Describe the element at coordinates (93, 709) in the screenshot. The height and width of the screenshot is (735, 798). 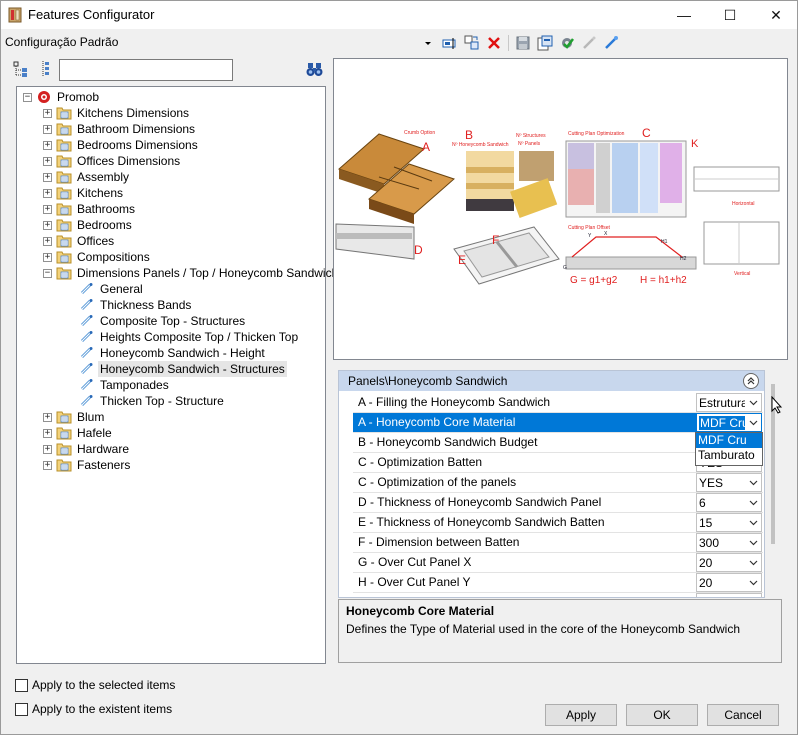
I see `apply-existent-checkbox: Apply to the existent items` at that location.